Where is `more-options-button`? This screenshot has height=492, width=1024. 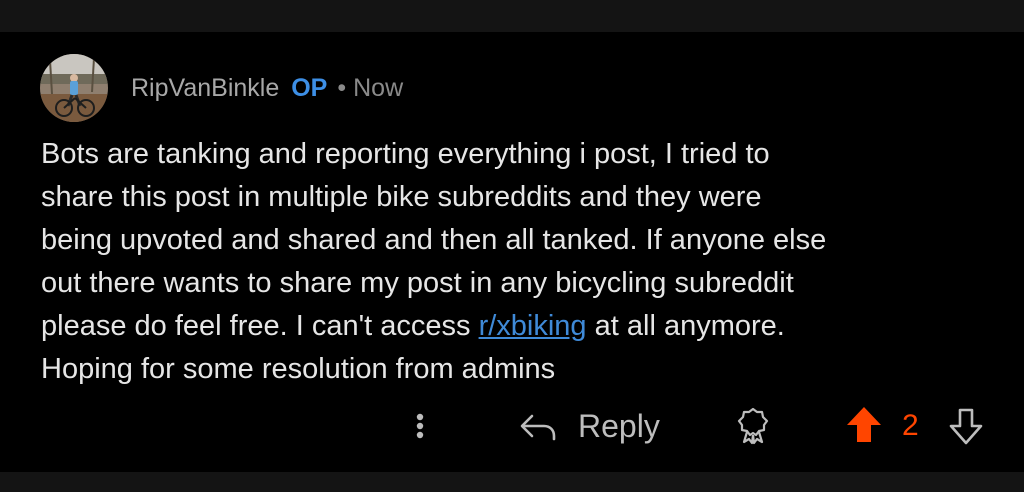
more-options-button is located at coordinates (420, 426).